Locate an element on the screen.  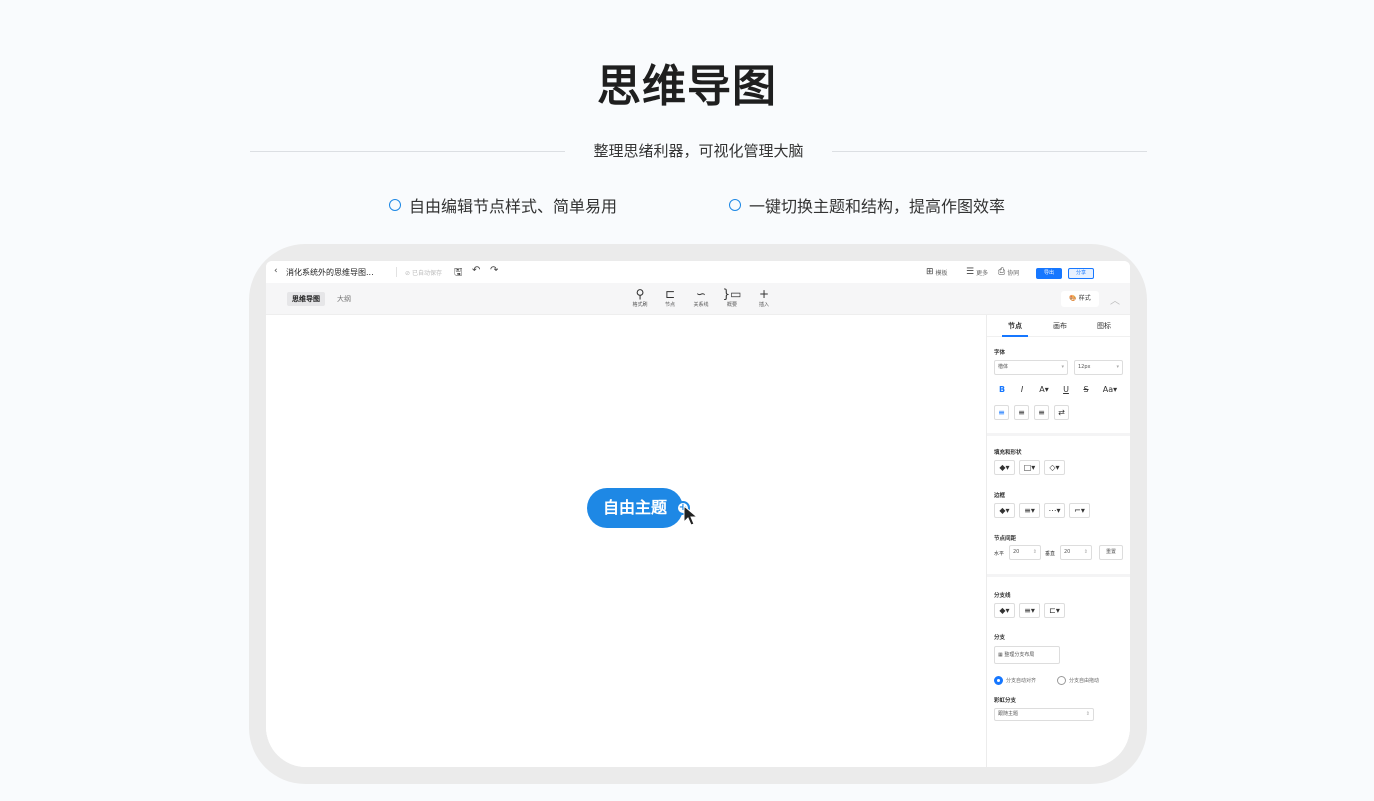
fill-color-icon: ◆▾ is located at coordinates (1004, 467).